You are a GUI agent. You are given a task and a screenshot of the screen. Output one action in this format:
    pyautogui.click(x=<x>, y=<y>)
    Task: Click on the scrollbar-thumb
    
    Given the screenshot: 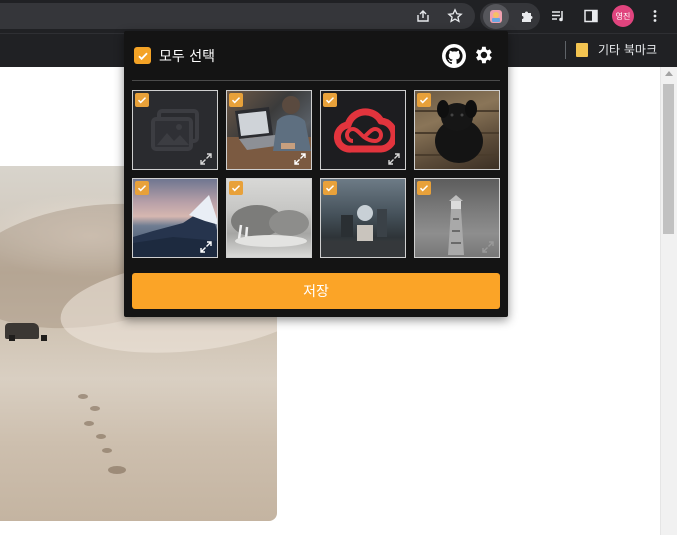 What is the action you would take?
    pyautogui.click(x=668, y=159)
    